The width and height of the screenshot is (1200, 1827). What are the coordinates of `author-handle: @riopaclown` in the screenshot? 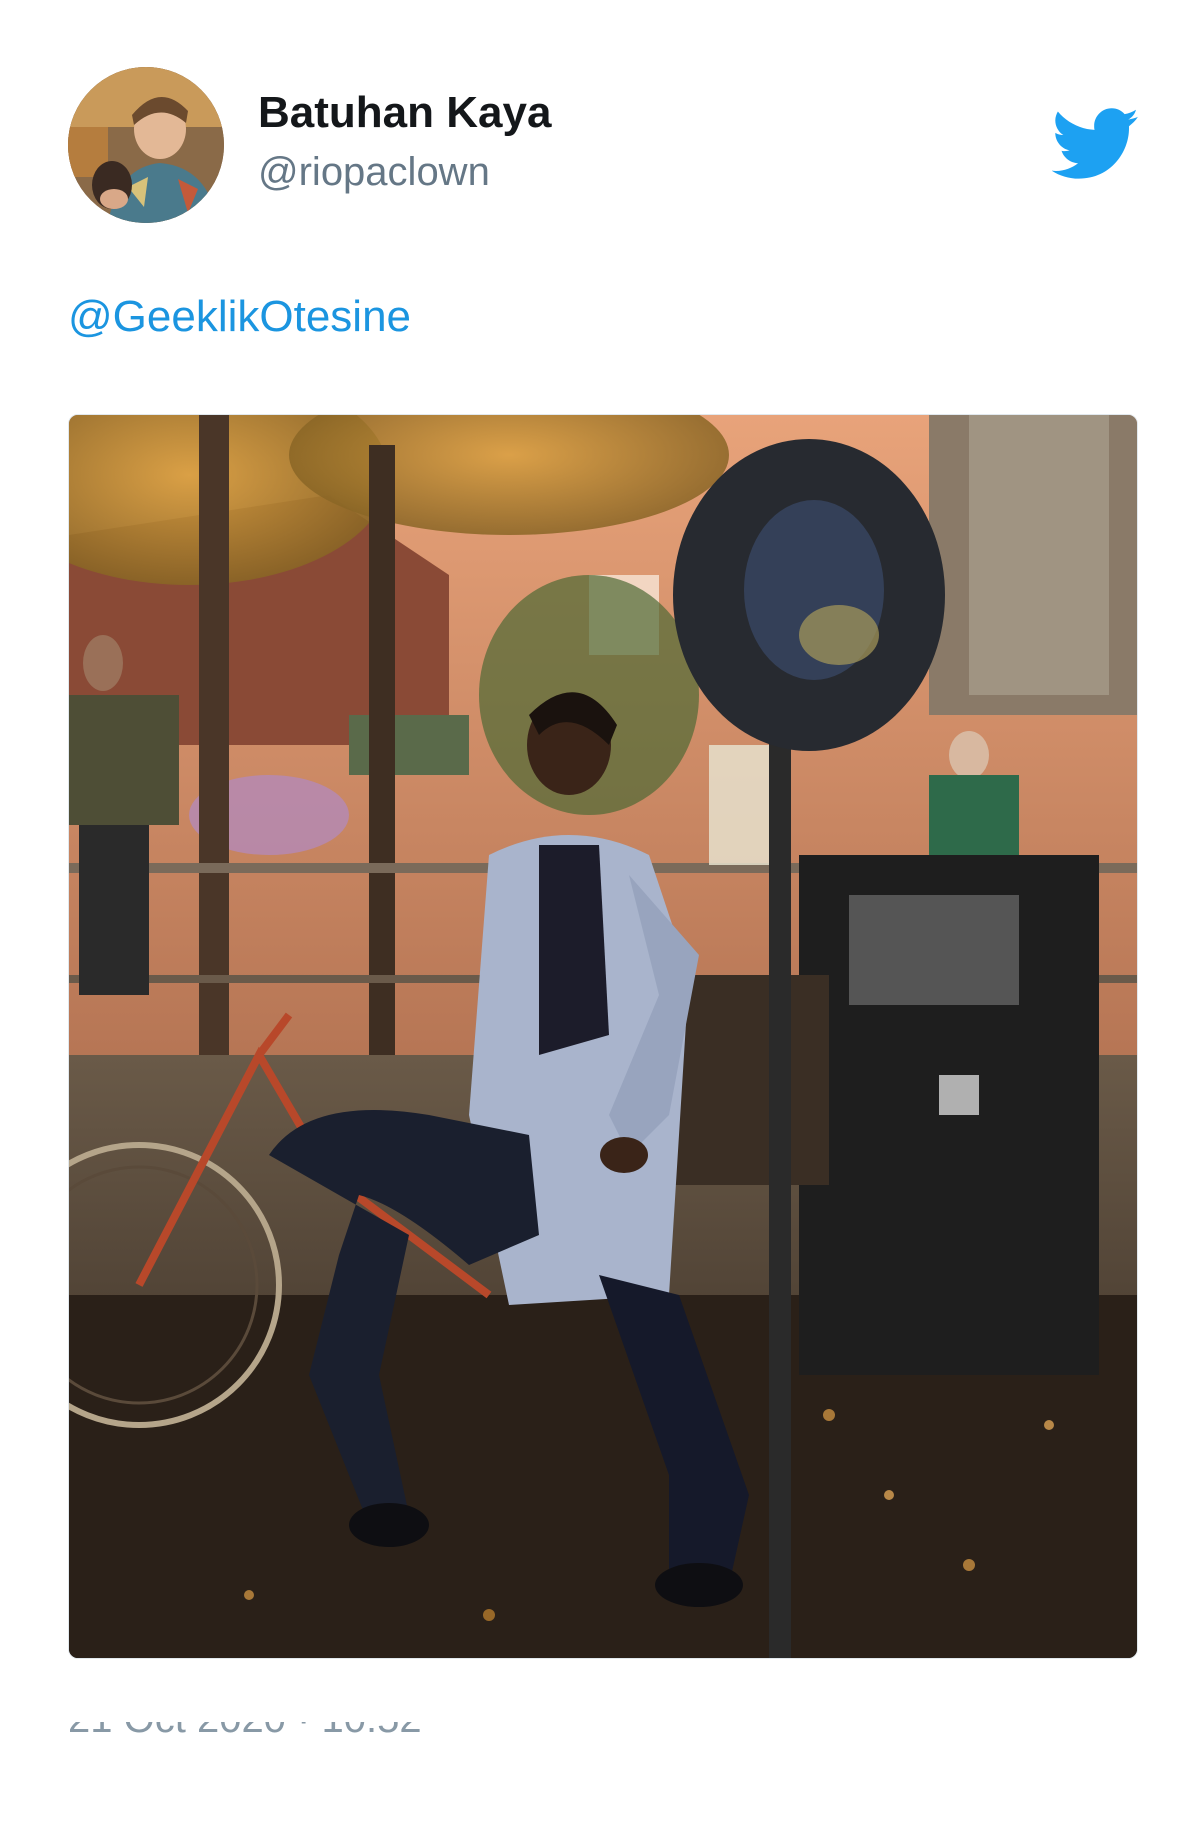 It's located at (374, 172).